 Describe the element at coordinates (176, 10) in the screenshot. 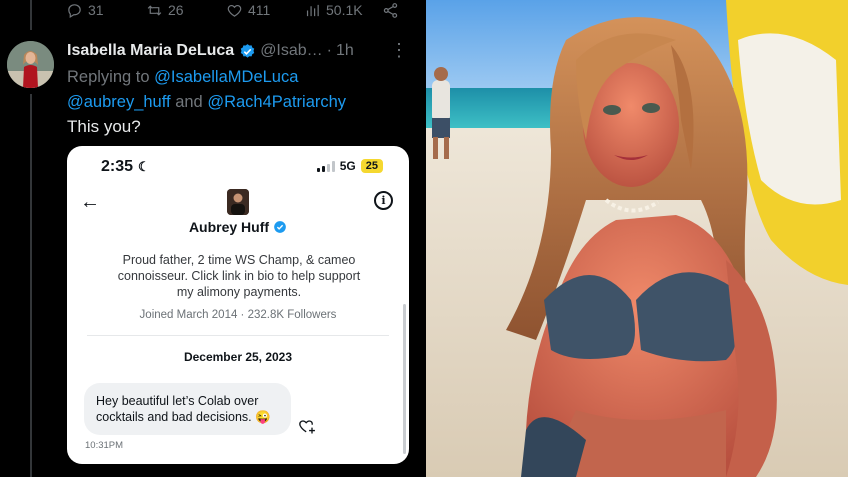

I see `retweet-count: 26` at that location.